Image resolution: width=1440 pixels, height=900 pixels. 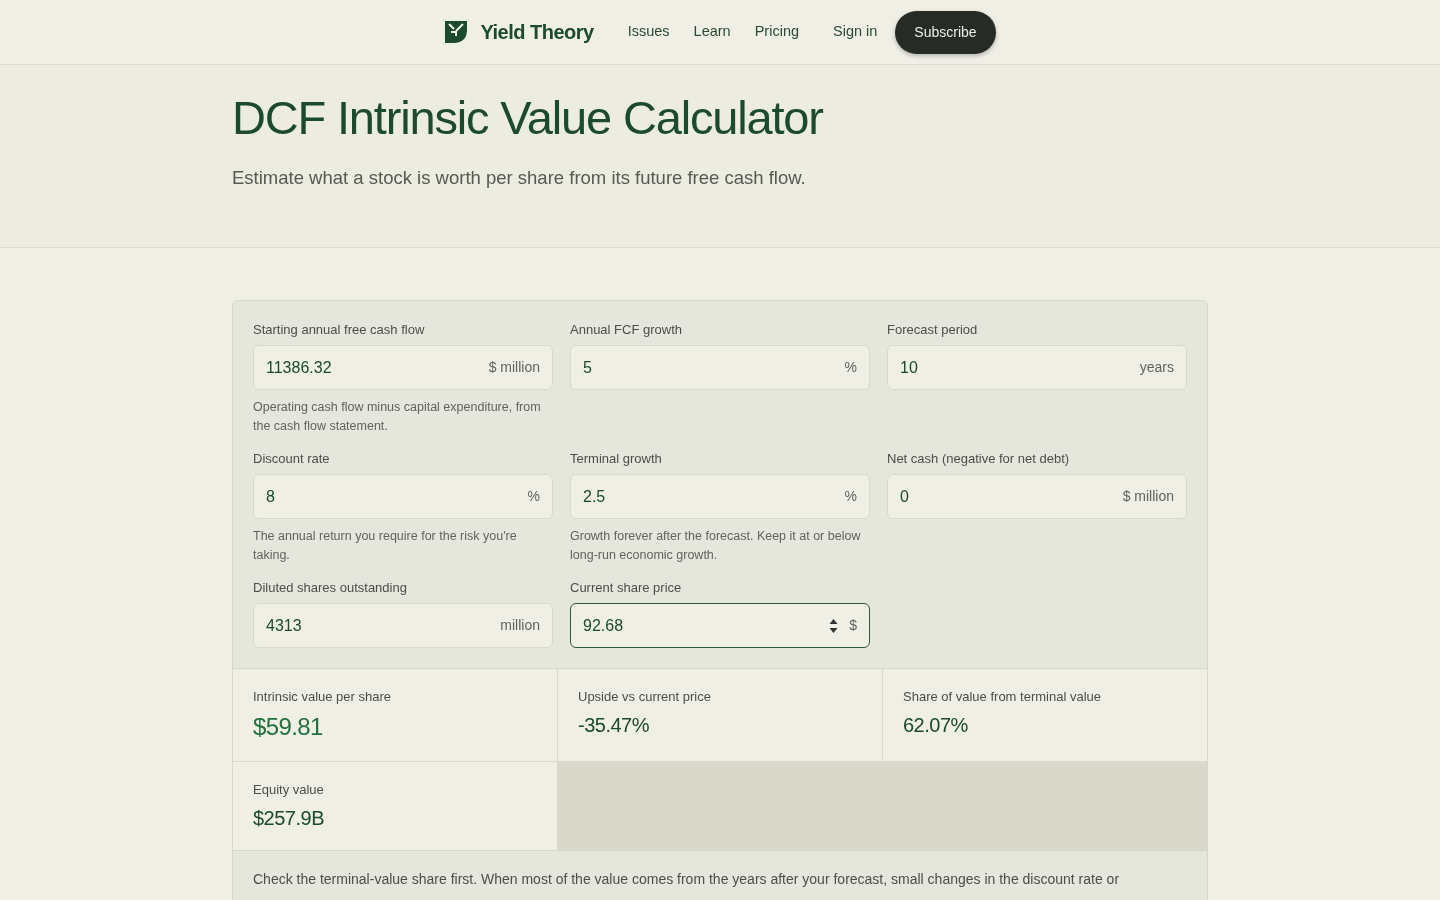 I want to click on spinner-arrows-icon, so click(x=834, y=625).